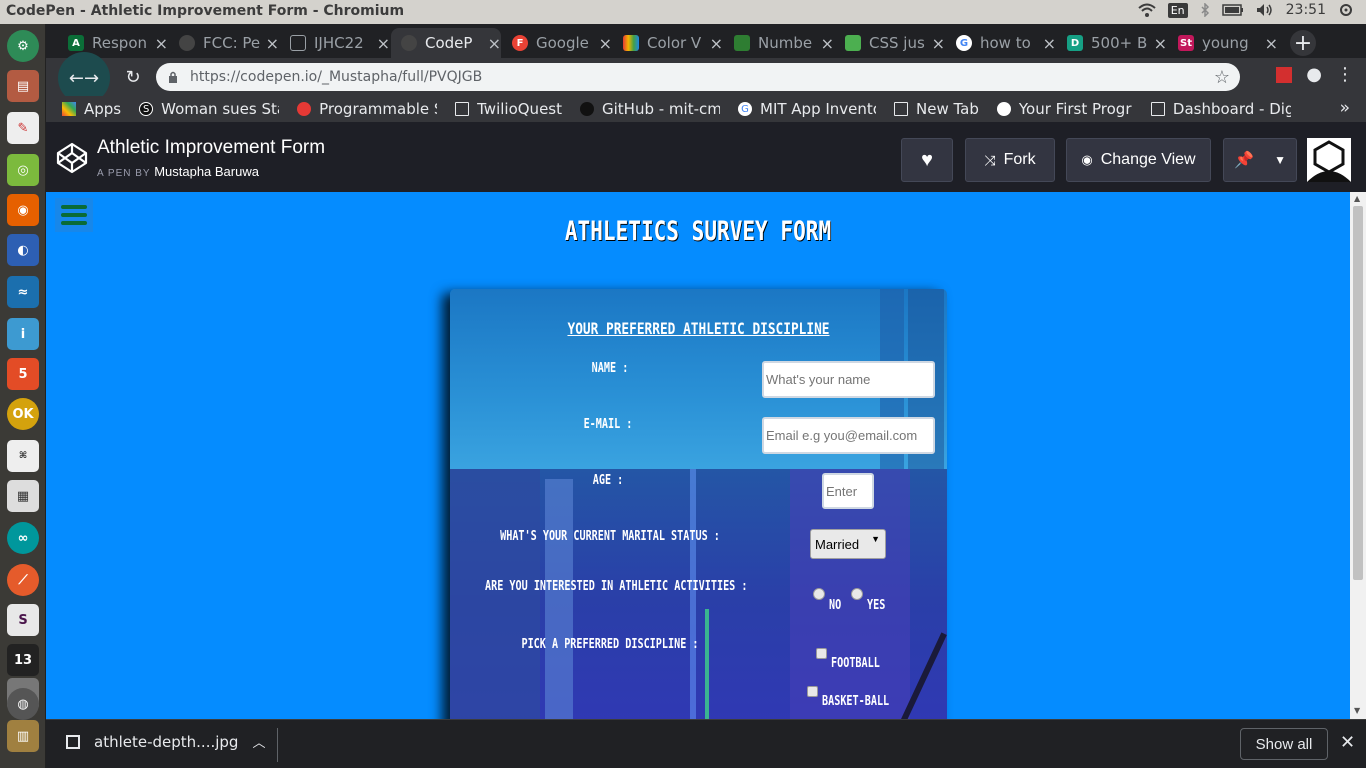 The height and width of the screenshot is (768, 1366). Describe the element at coordinates (258, 741) in the screenshot. I see `chevron-up-icon: ︿` at that location.